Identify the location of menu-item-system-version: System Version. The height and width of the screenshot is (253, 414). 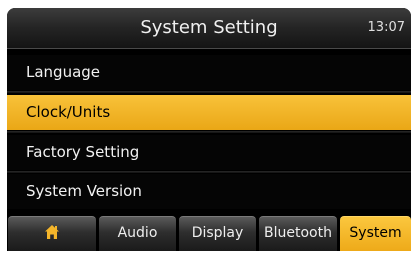
(209, 191).